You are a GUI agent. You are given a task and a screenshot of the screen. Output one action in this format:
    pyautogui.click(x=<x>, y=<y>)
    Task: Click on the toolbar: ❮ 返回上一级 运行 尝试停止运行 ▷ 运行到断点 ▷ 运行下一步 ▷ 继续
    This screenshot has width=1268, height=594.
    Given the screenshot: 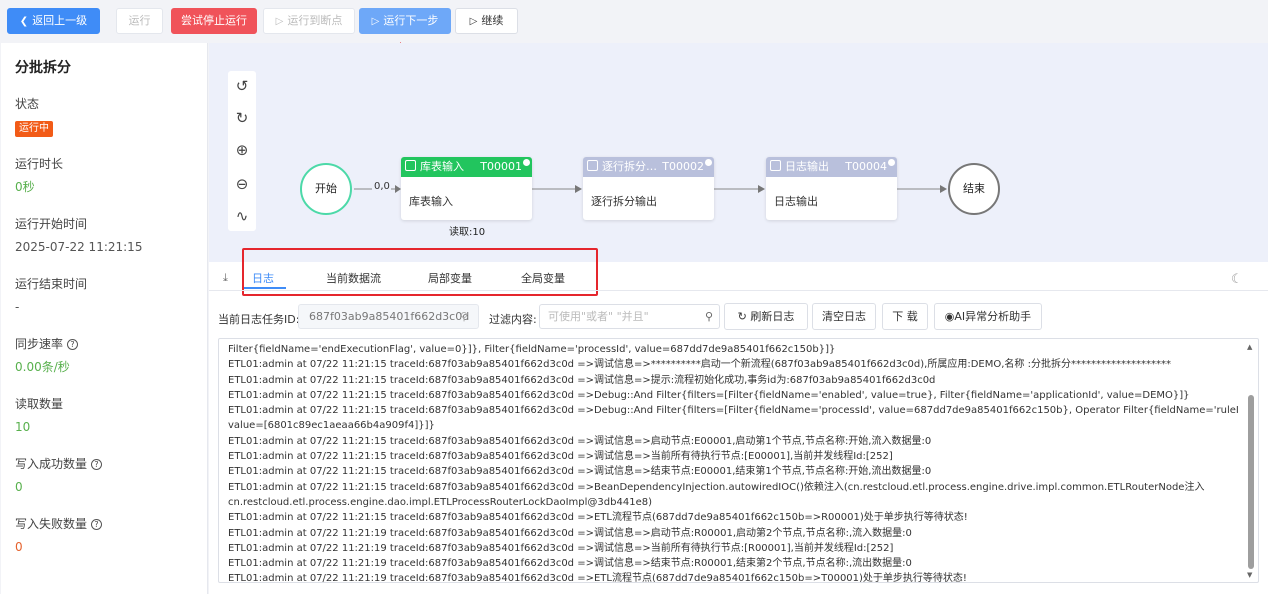 What is the action you would take?
    pyautogui.click(x=634, y=21)
    